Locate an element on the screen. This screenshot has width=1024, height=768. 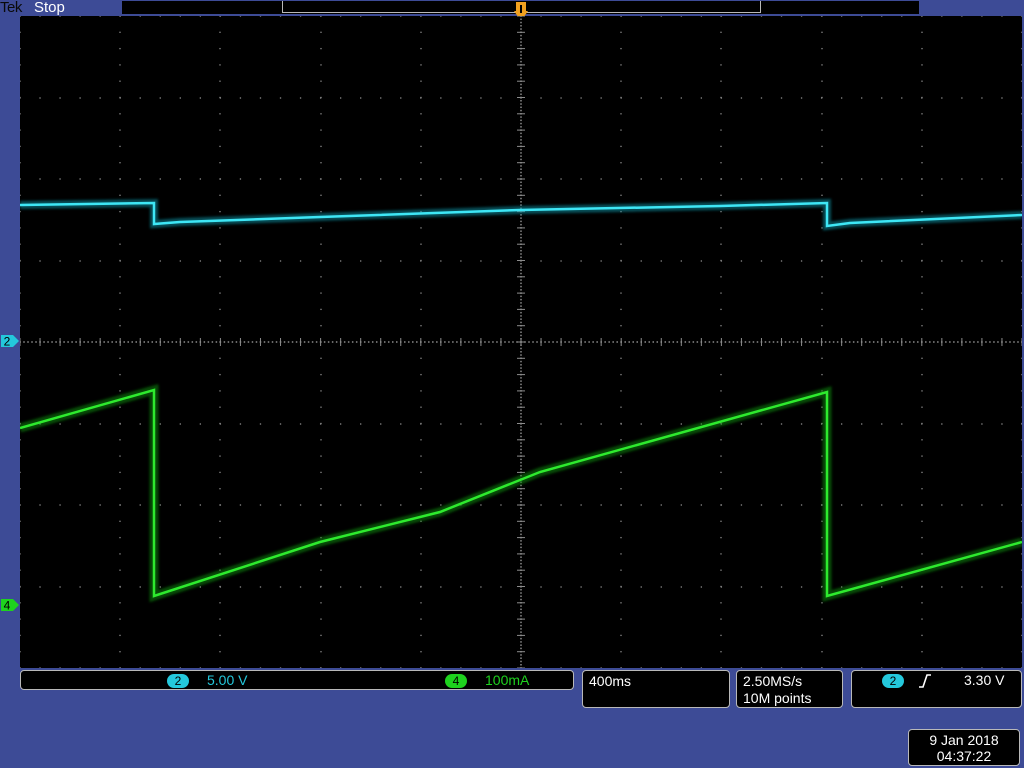
acquisition-status: Stop is located at coordinates (49, 8).